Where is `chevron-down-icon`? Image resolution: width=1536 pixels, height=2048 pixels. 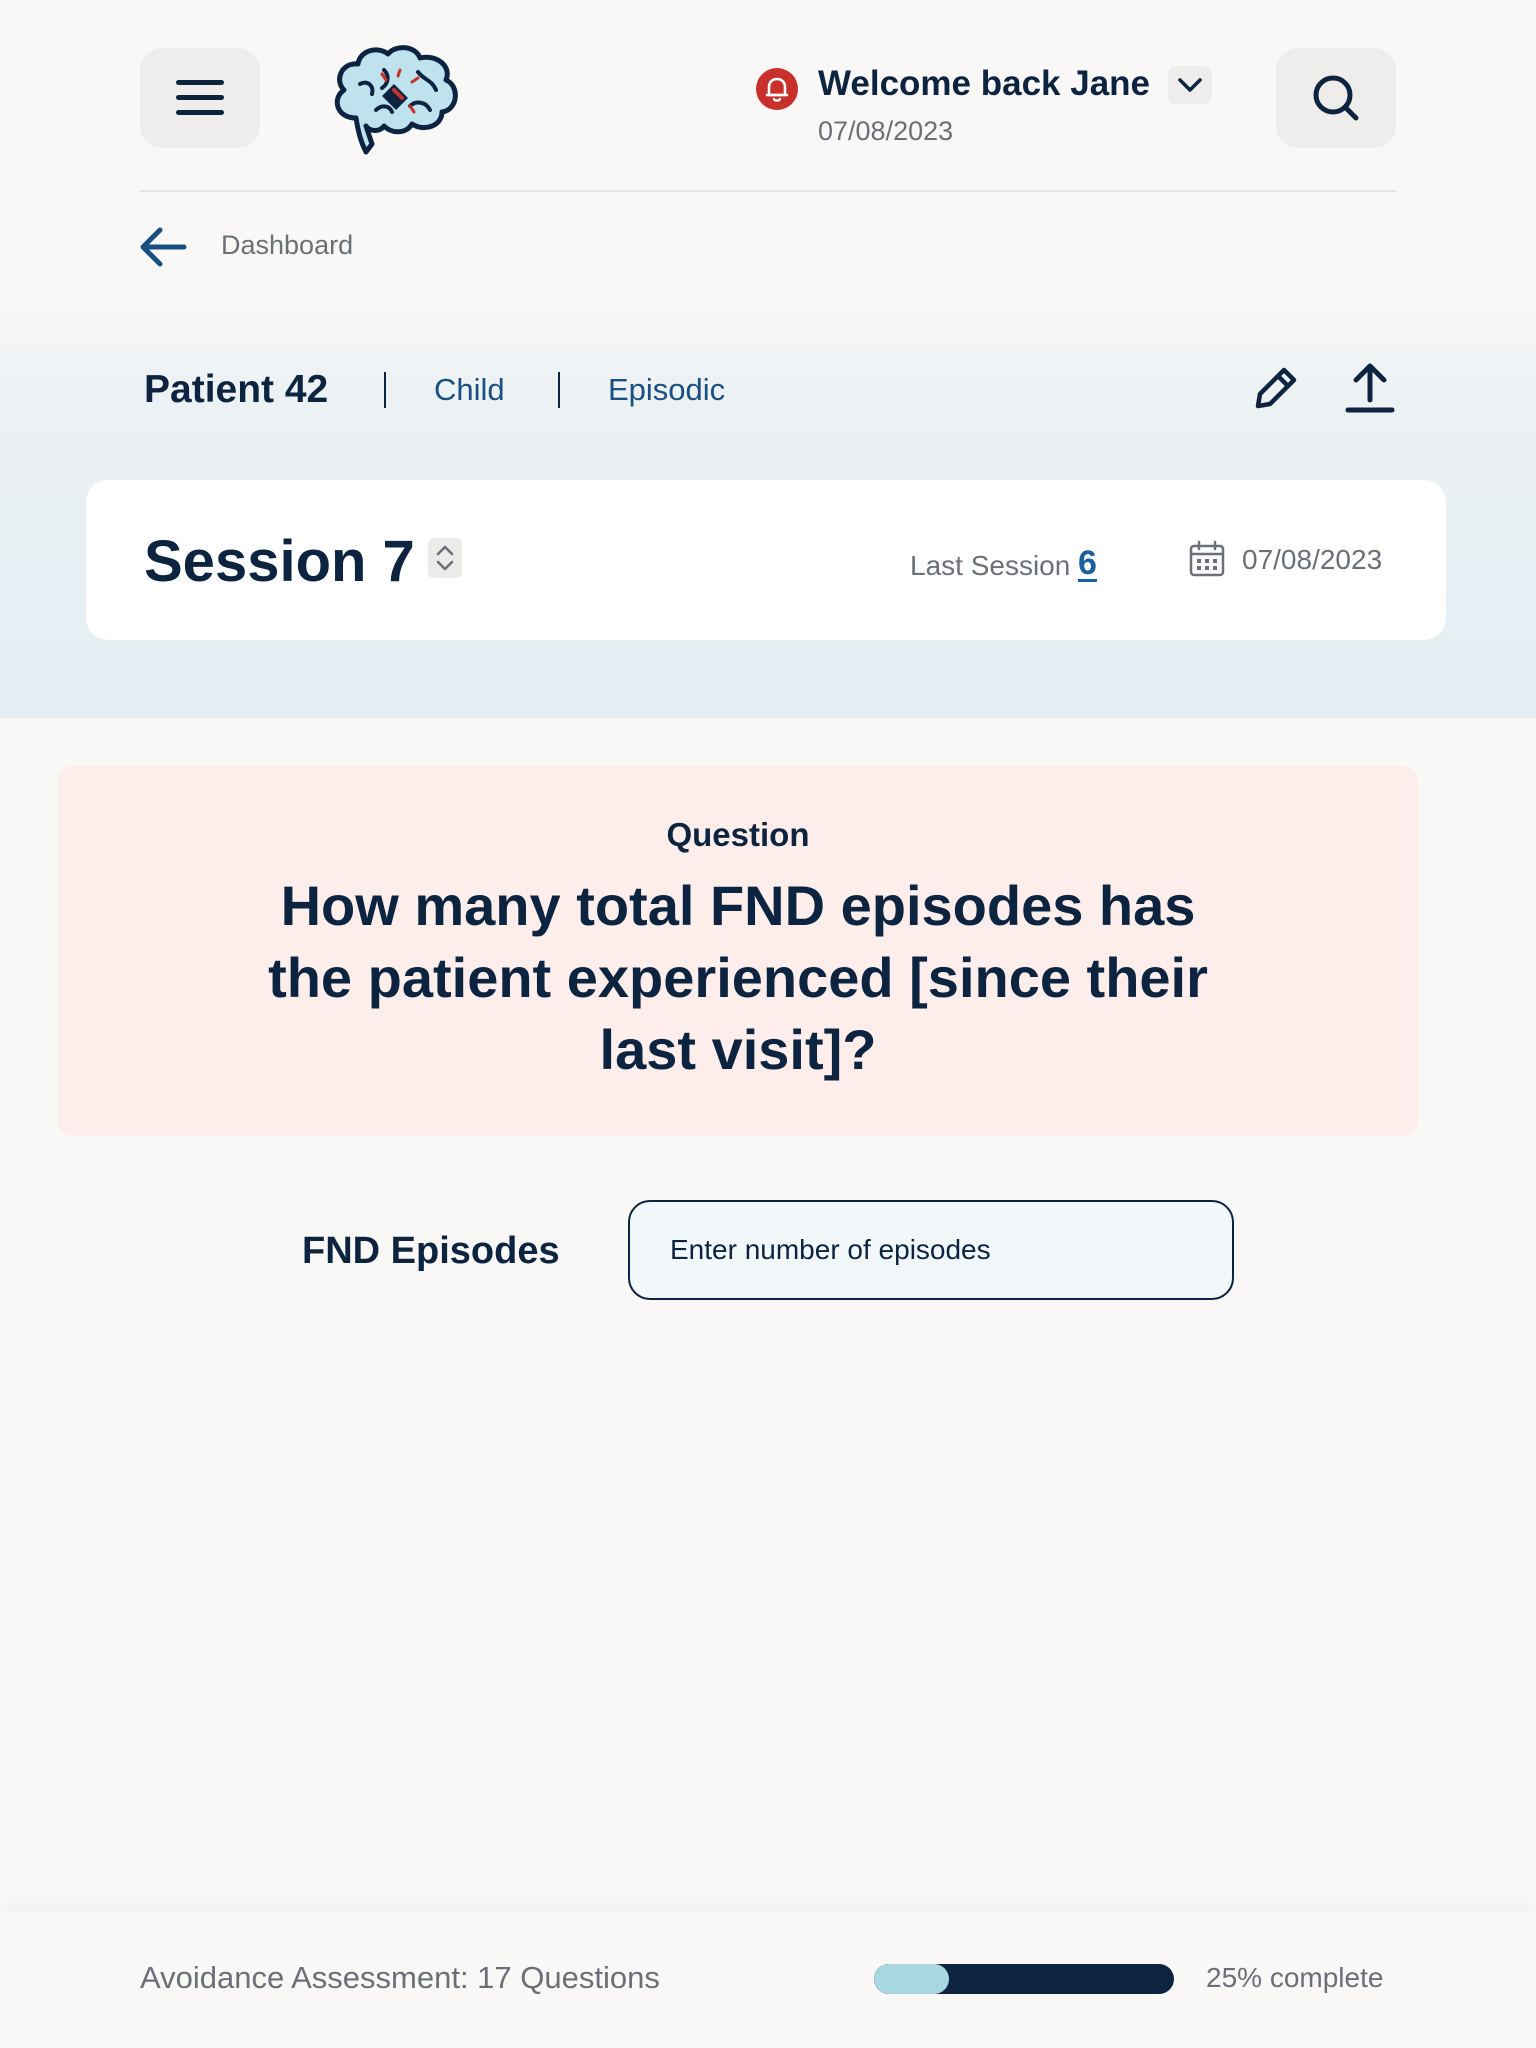
chevron-down-icon is located at coordinates (1190, 85).